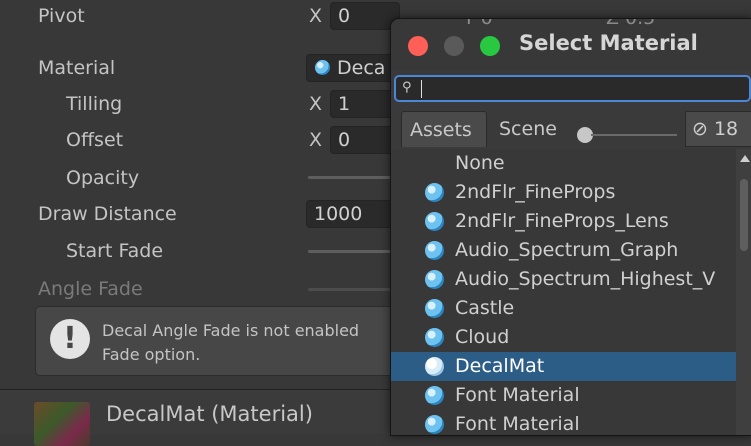 The width and height of the screenshot is (751, 446). Describe the element at coordinates (70, 339) in the screenshot. I see `warning-exclamation-icon: !` at that location.